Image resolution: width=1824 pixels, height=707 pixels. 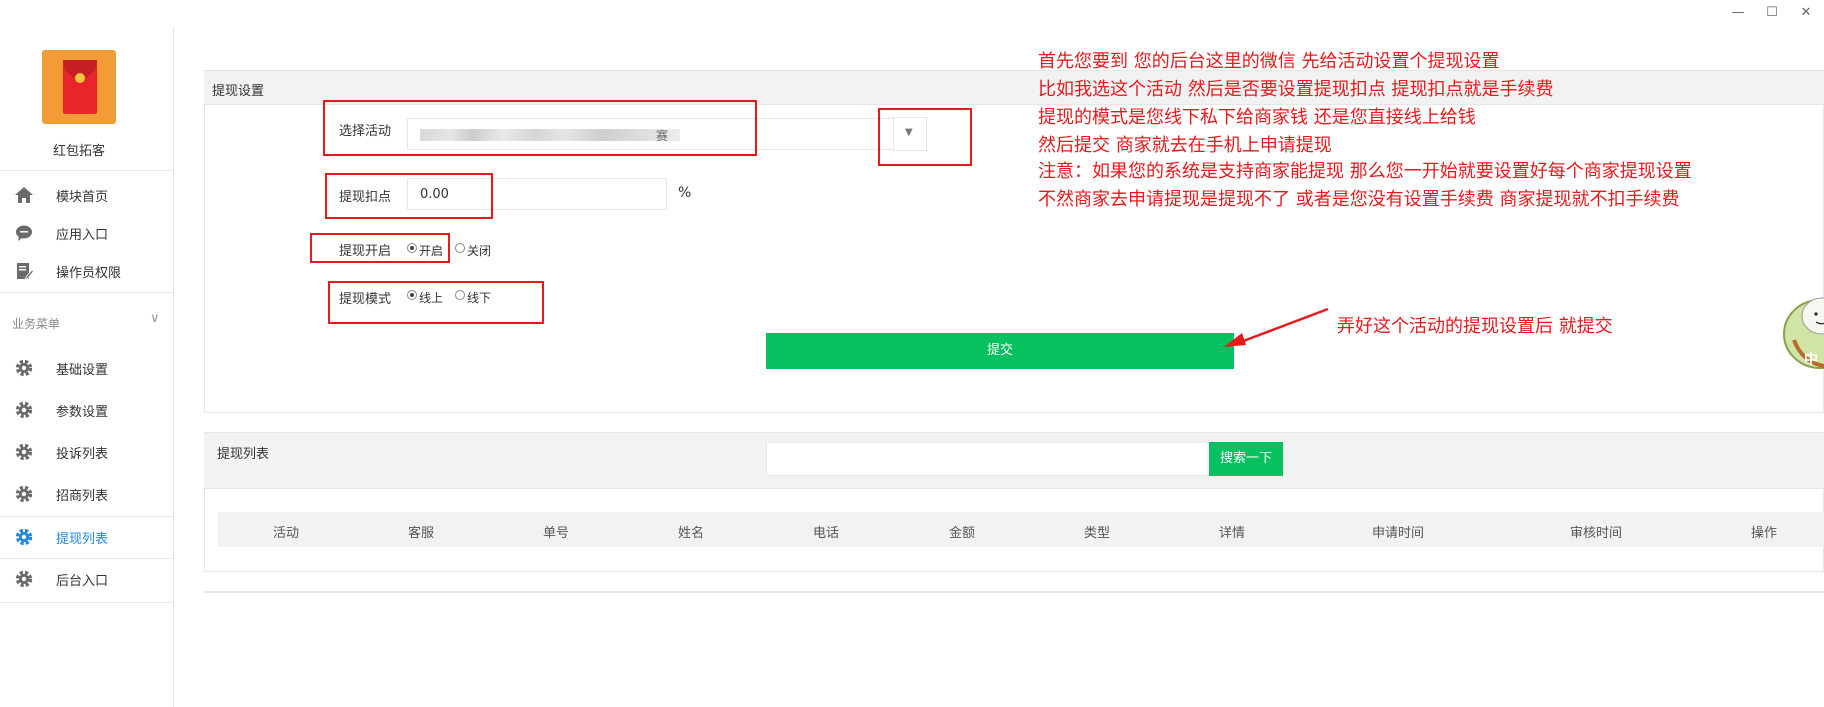 I want to click on sidebar-item-complaint-list: 投诉列表, so click(x=86, y=451).